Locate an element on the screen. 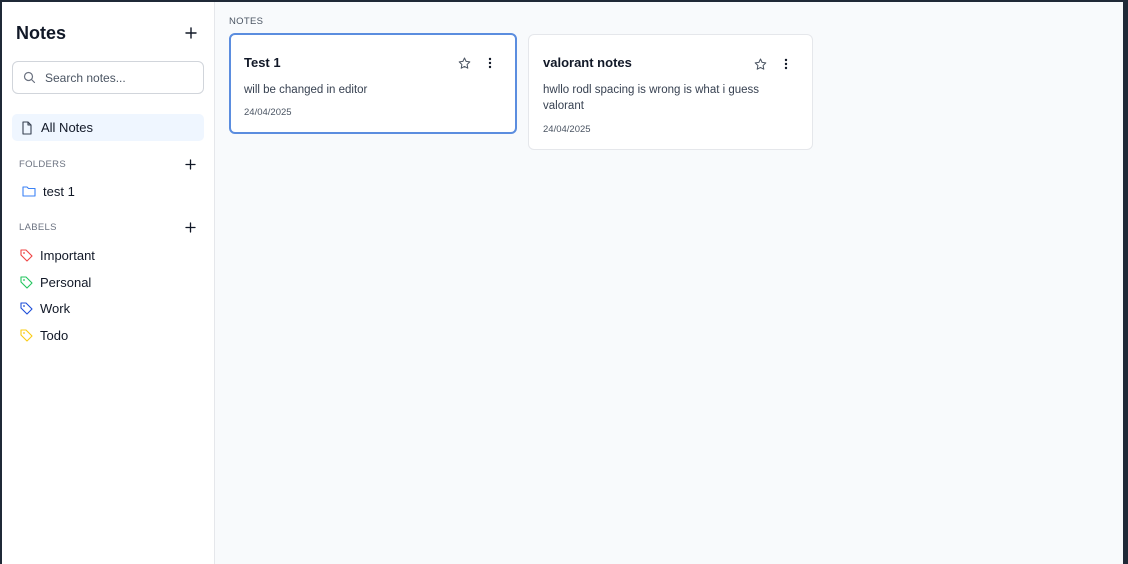 Image resolution: width=1128 pixels, height=564 pixels. search-box is located at coordinates (108, 77).